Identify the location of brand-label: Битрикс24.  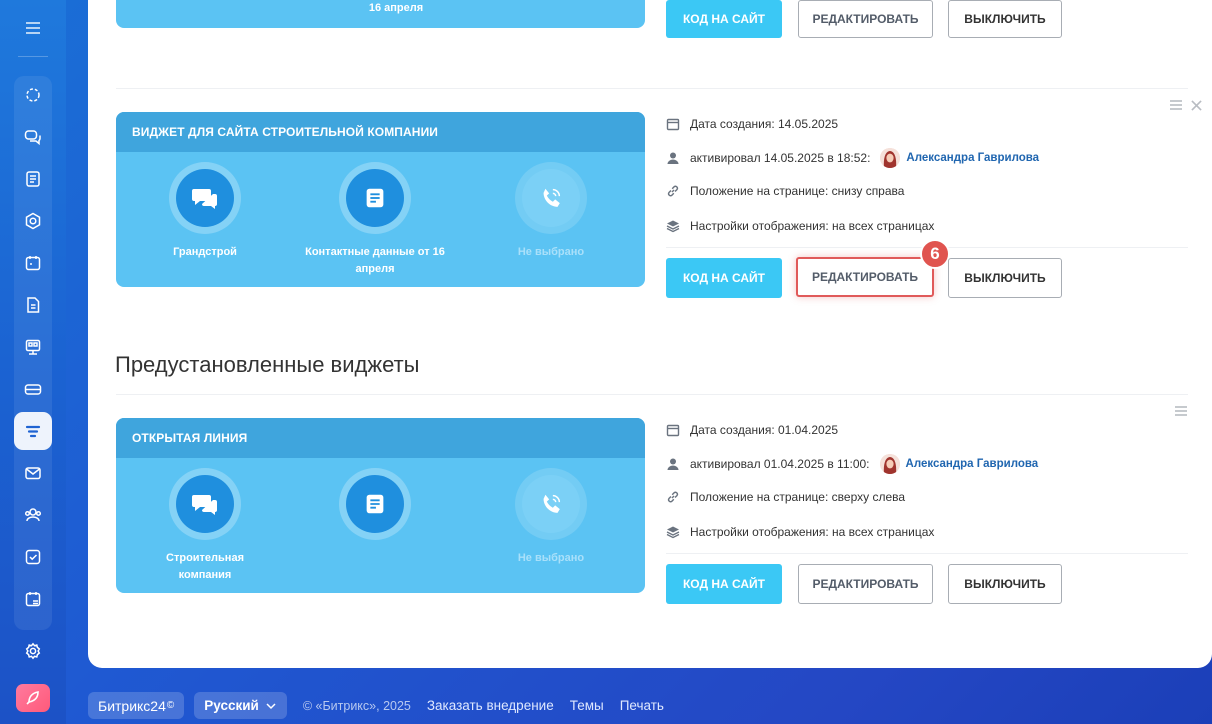
(132, 705).